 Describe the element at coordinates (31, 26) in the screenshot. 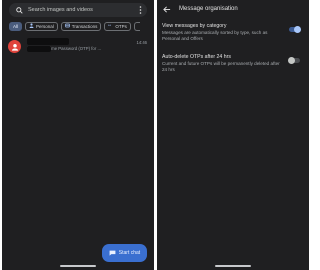

I see `person-icon` at that location.